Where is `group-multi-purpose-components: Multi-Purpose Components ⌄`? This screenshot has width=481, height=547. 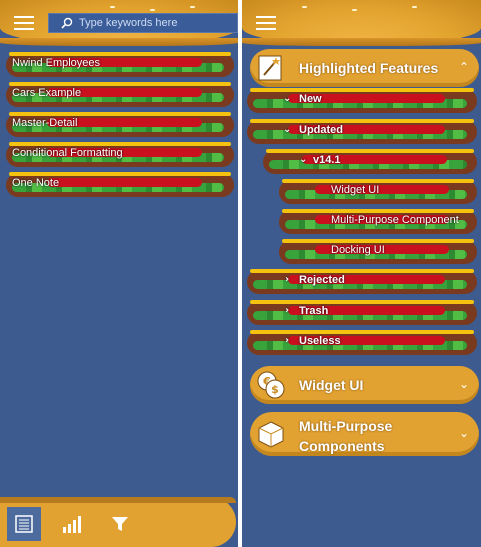
group-multi-purpose-components: Multi-Purpose Components ⌄ is located at coordinates (364, 434).